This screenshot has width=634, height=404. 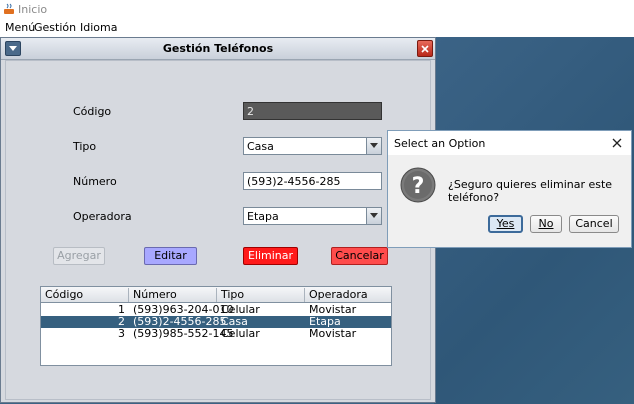 I want to click on table-row: 3 (593)985-552-145 Celular Movistar, so click(x=216, y=333).